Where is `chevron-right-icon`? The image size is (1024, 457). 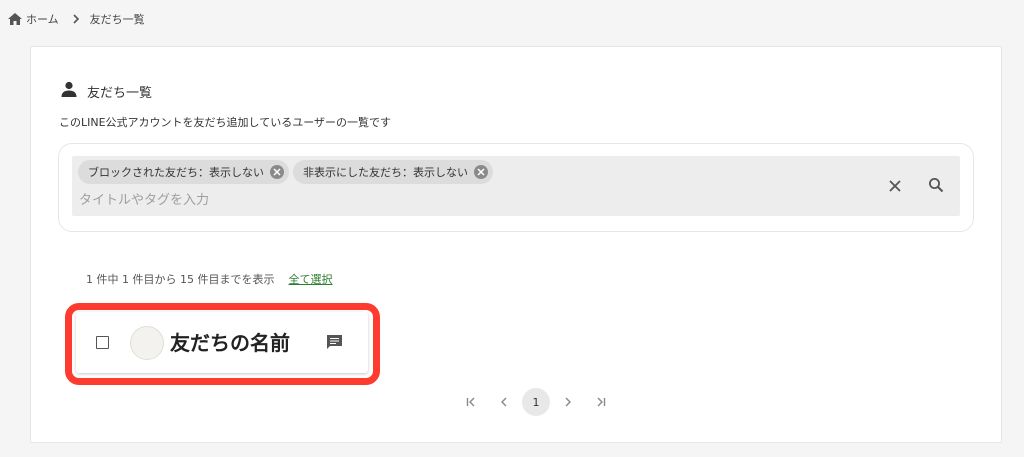
chevron-right-icon is located at coordinates (76, 19).